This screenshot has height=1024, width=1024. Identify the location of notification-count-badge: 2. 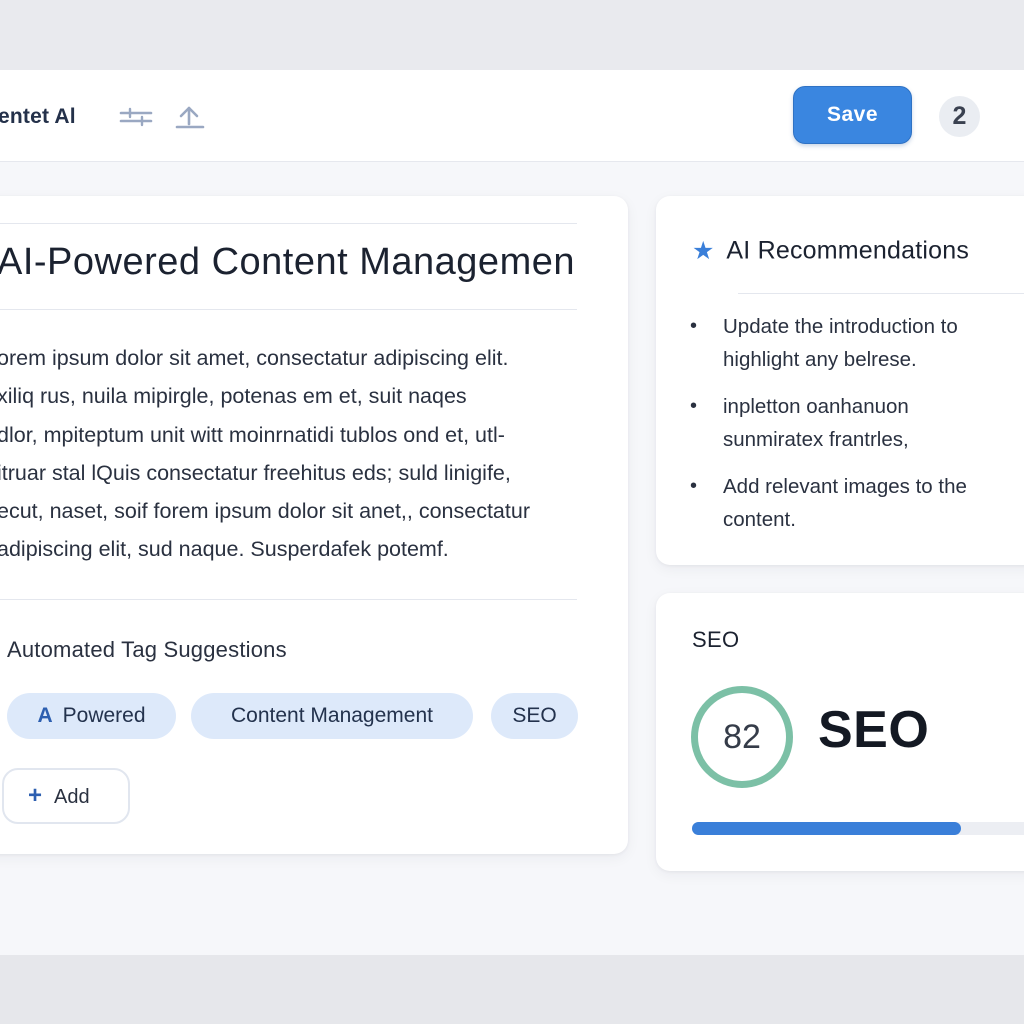
(959, 116).